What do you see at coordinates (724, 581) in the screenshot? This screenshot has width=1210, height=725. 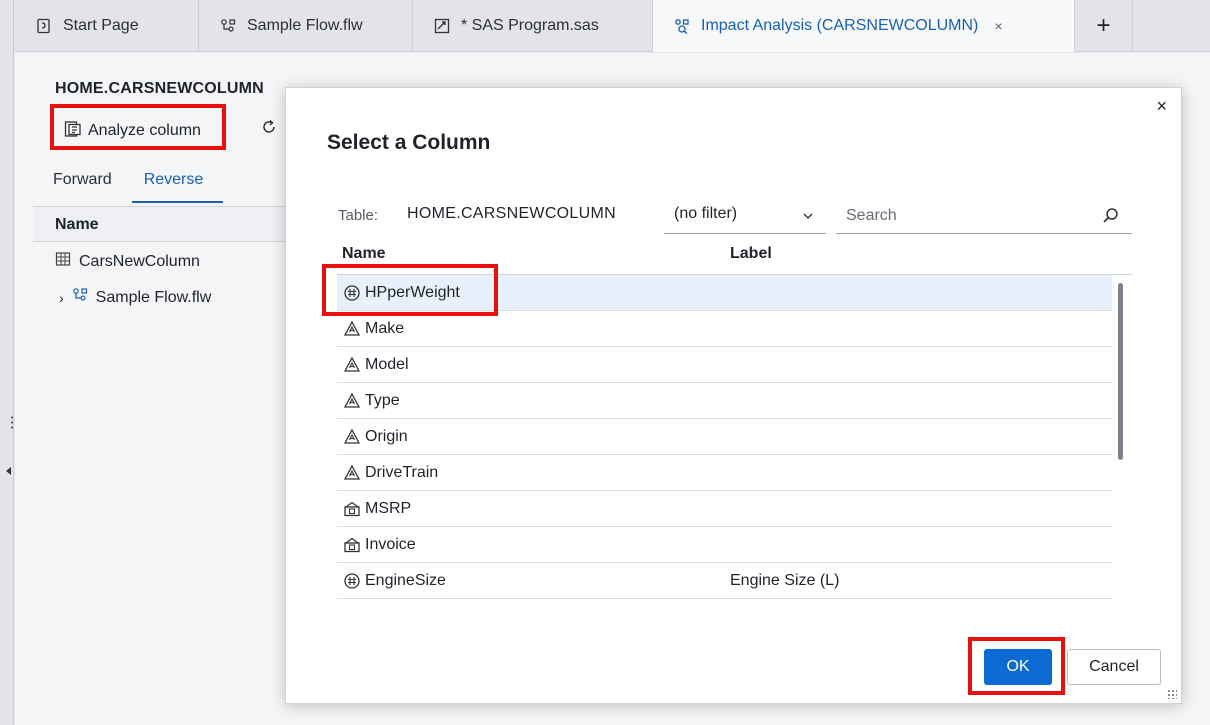 I see `list-item: EngineSize Engine Size (L)` at bounding box center [724, 581].